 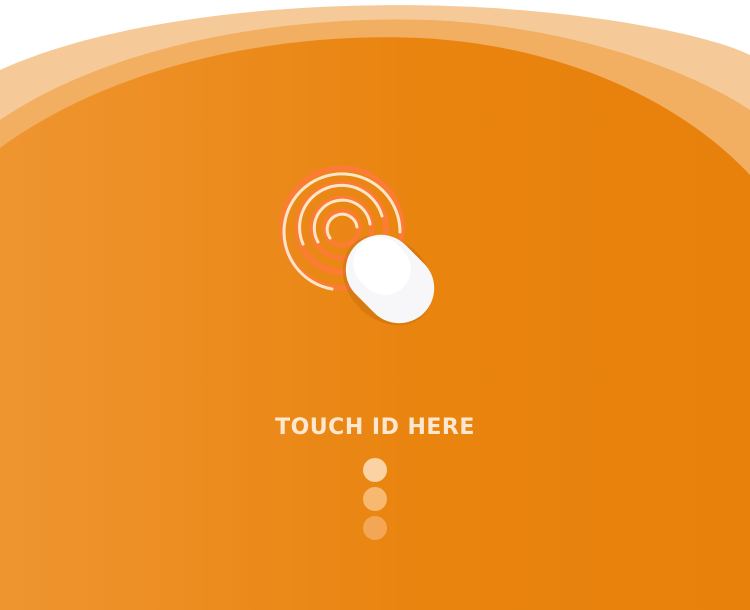 I want to click on progress-dots, so click(x=375, y=501).